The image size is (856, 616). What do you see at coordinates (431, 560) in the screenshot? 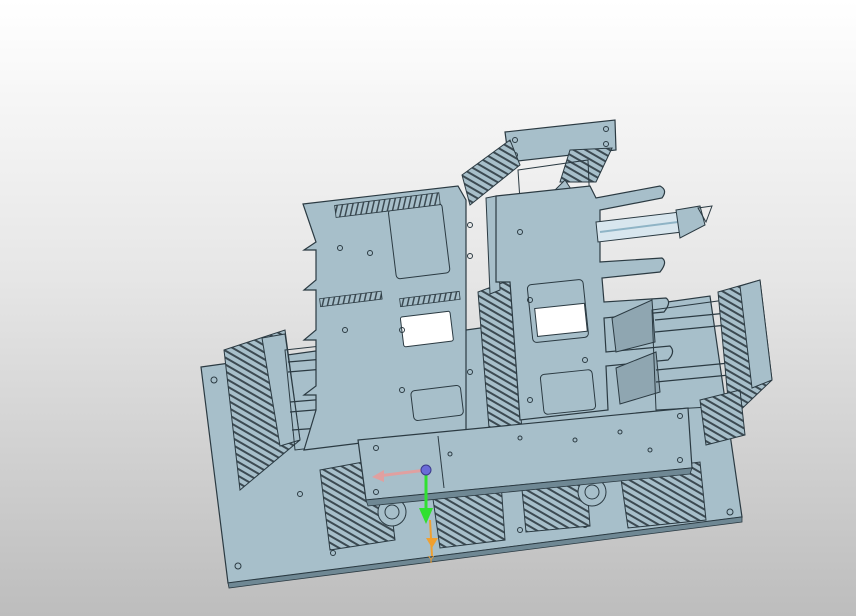
I see `y-axis-label: Y` at bounding box center [431, 560].